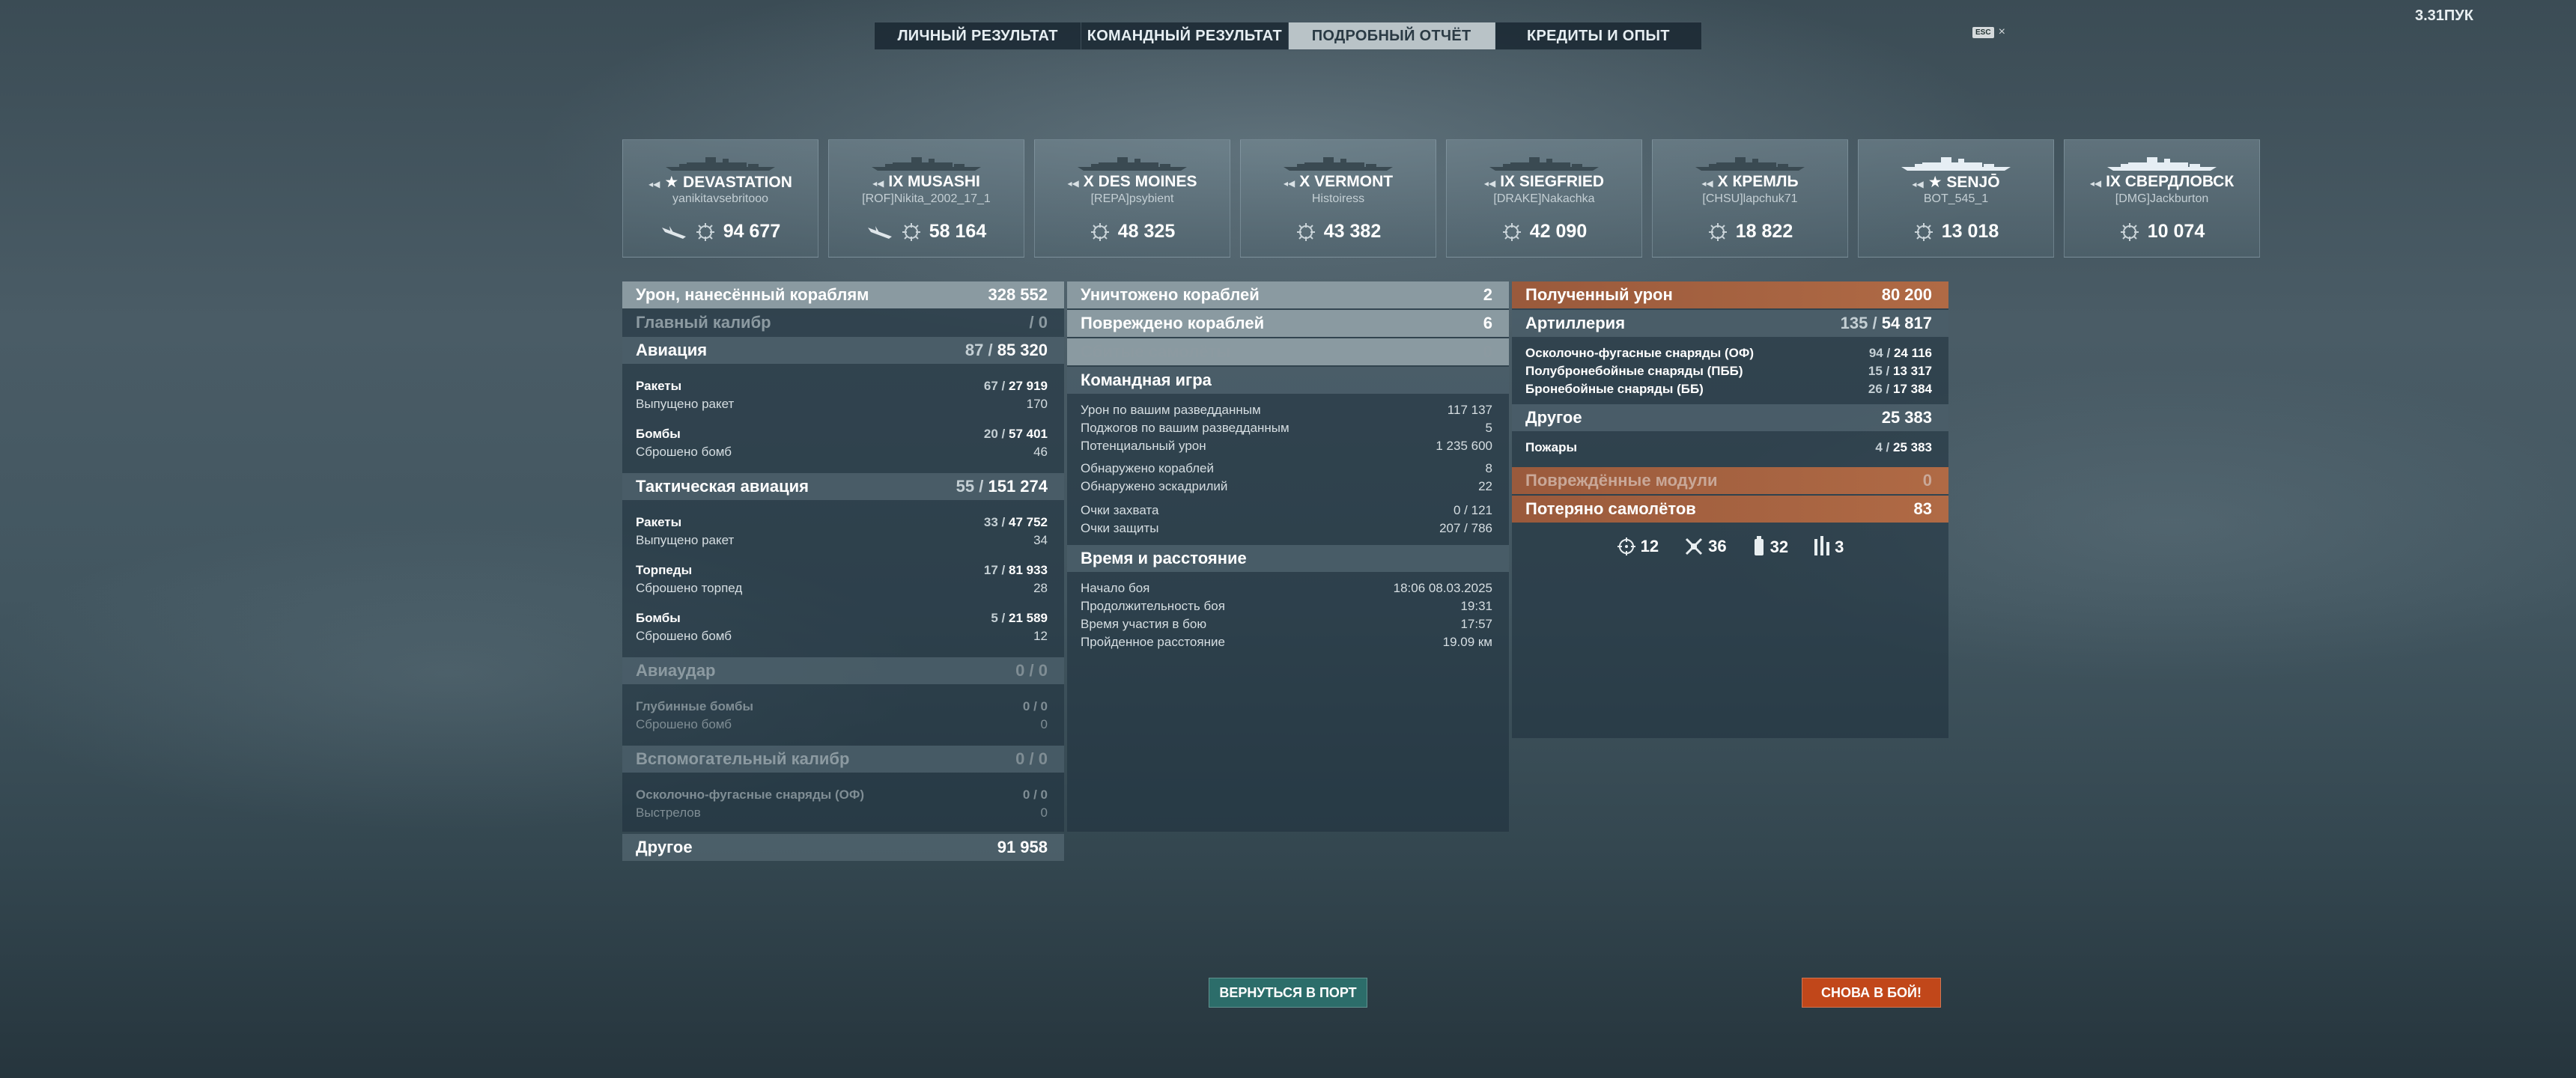 This screenshot has width=2576, height=1078. I want to click on ship-name: ◂◀ IX SIEGFRIED, so click(1544, 181).